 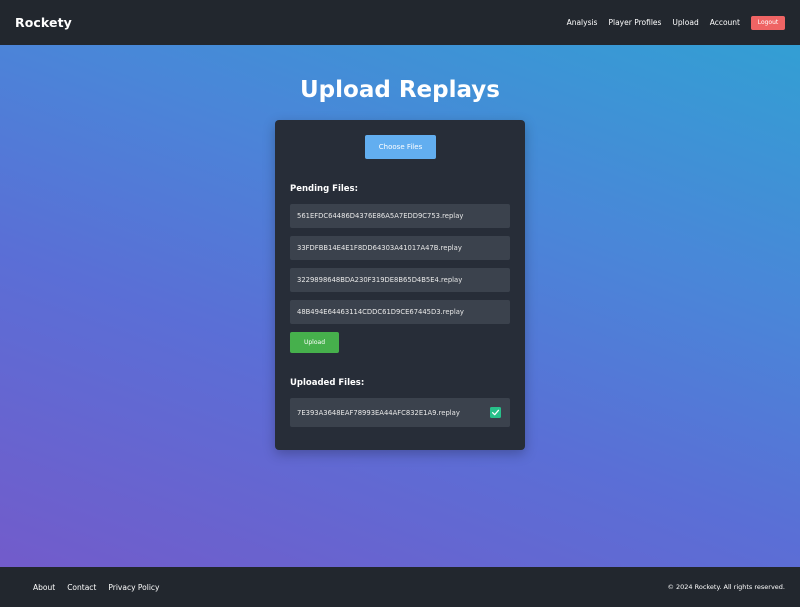 What do you see at coordinates (400, 248) in the screenshot?
I see `pending-file-item: 33FDFBB14E4E1F8DD64303A41017A47B.replay` at bounding box center [400, 248].